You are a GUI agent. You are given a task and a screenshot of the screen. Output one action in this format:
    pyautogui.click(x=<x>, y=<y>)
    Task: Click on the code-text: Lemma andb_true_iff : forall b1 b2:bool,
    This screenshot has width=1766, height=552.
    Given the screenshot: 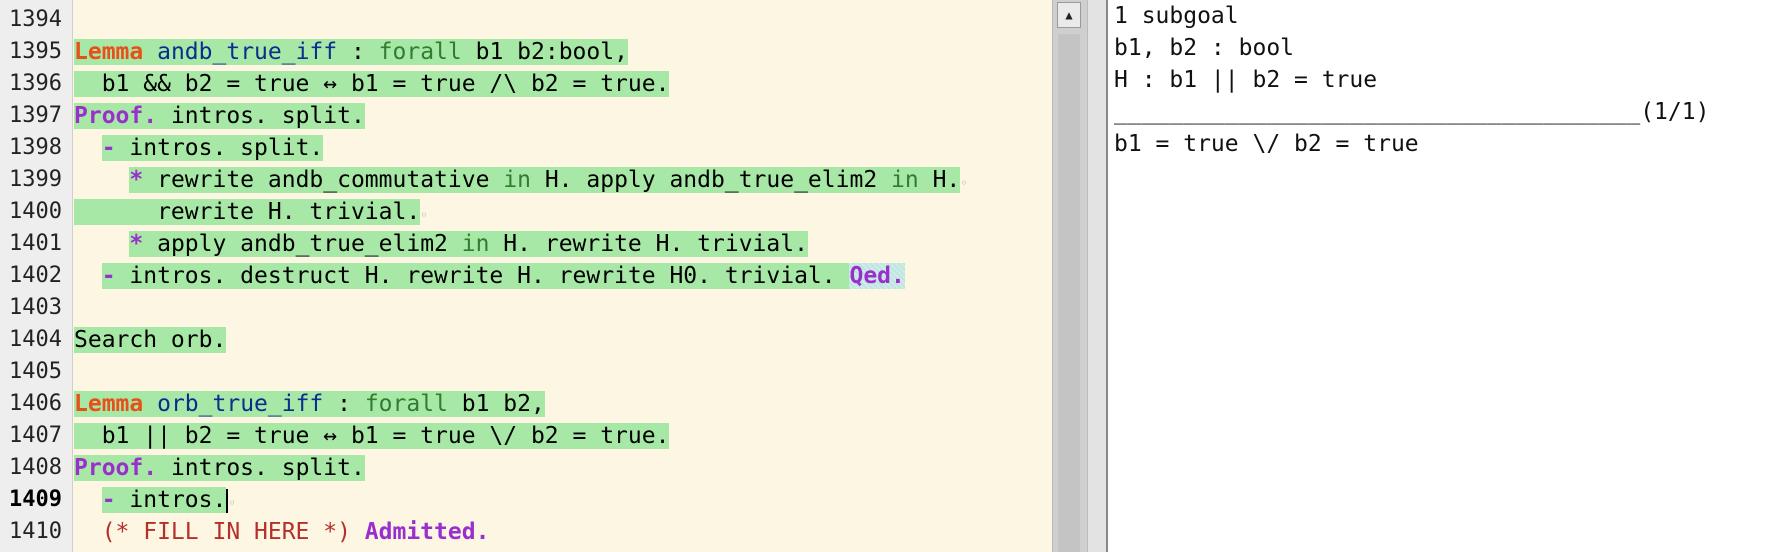 What is the action you would take?
    pyautogui.click(x=351, y=52)
    